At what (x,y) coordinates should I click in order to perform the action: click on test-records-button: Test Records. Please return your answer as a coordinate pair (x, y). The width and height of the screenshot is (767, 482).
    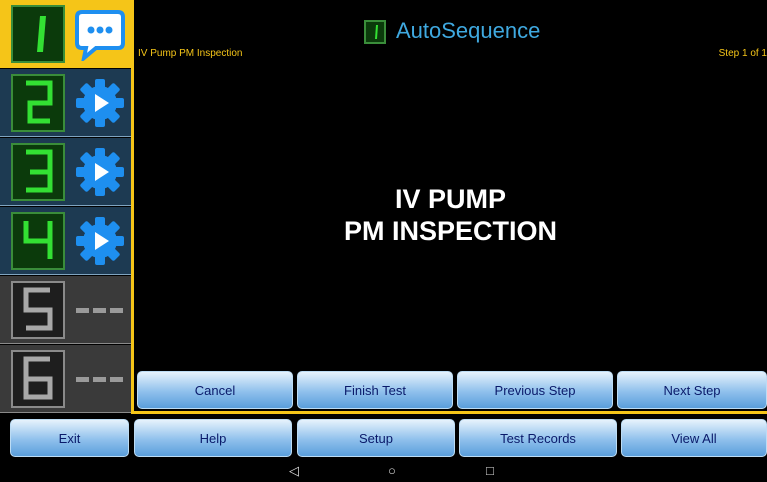
    Looking at the image, I should click on (538, 438).